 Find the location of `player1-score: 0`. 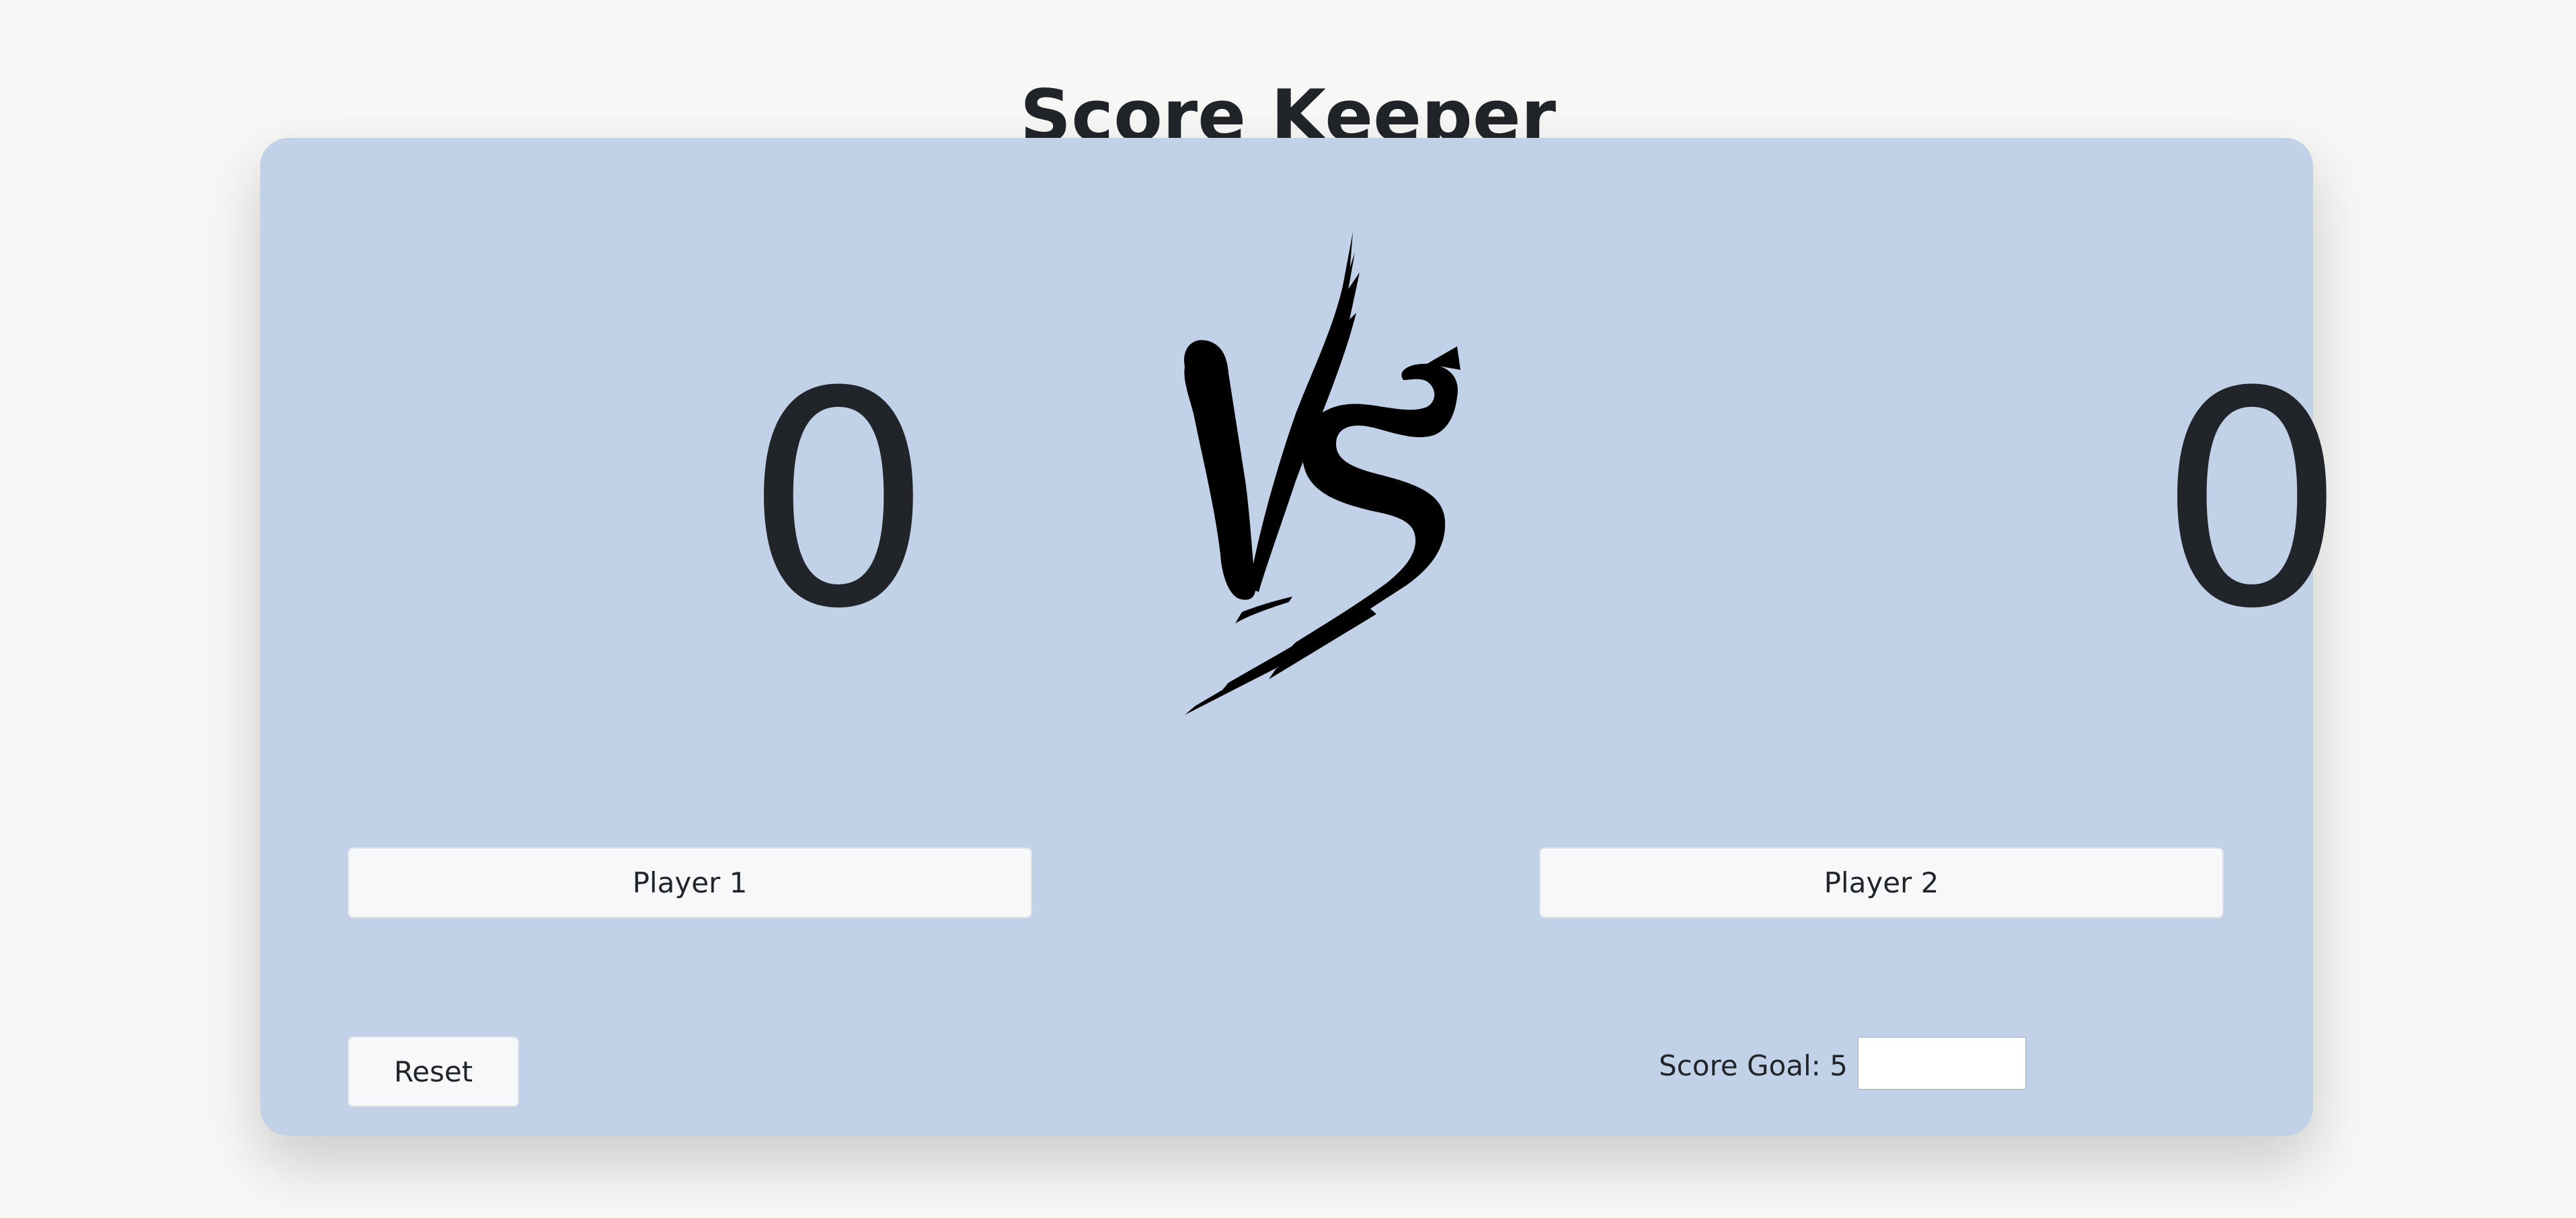

player1-score: 0 is located at coordinates (839, 501).